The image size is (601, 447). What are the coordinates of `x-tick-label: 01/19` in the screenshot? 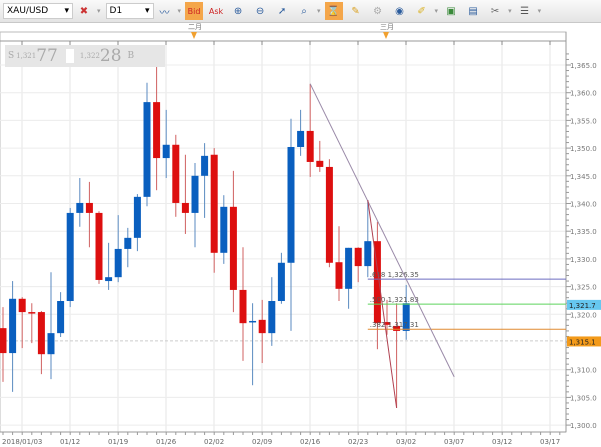 It's located at (118, 442).